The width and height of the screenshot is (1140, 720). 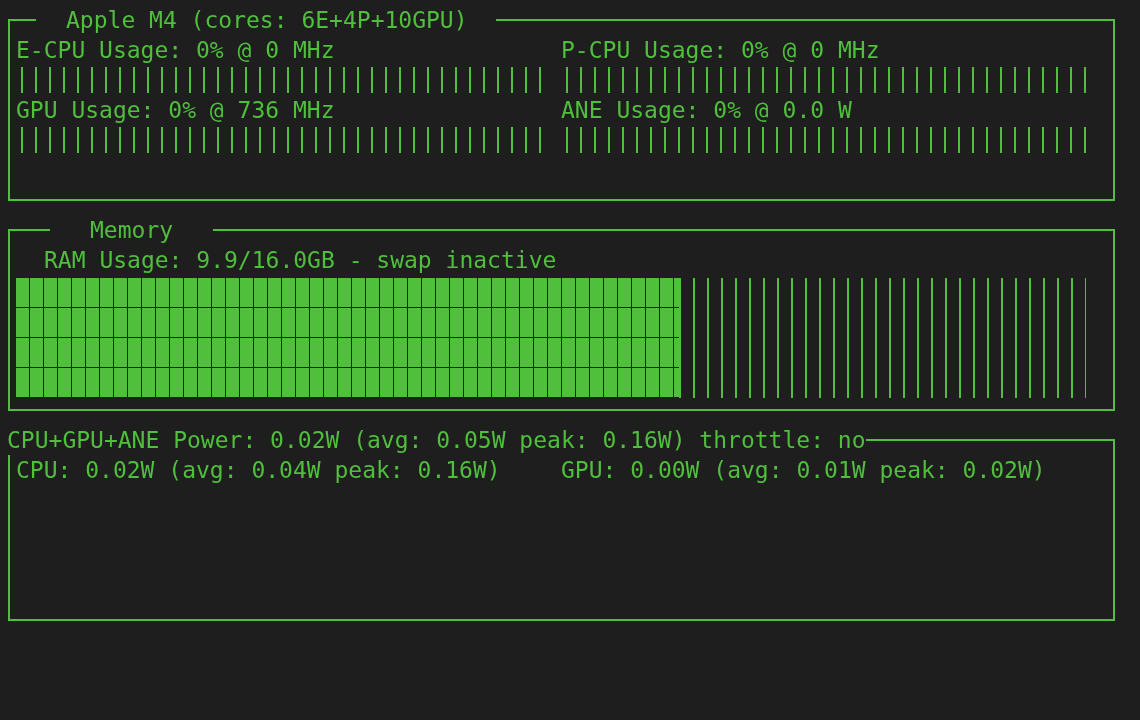 What do you see at coordinates (176, 50) in the screenshot?
I see `gauge-label: E-CPU Usage: 0% @ 0 MHz` at bounding box center [176, 50].